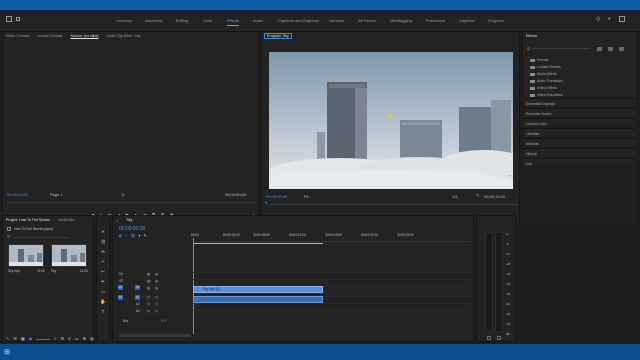 Image resolution: width=640 pixels, height=360 pixels. I want to click on settings-wrench-icon: ▤, so click(123, 194).